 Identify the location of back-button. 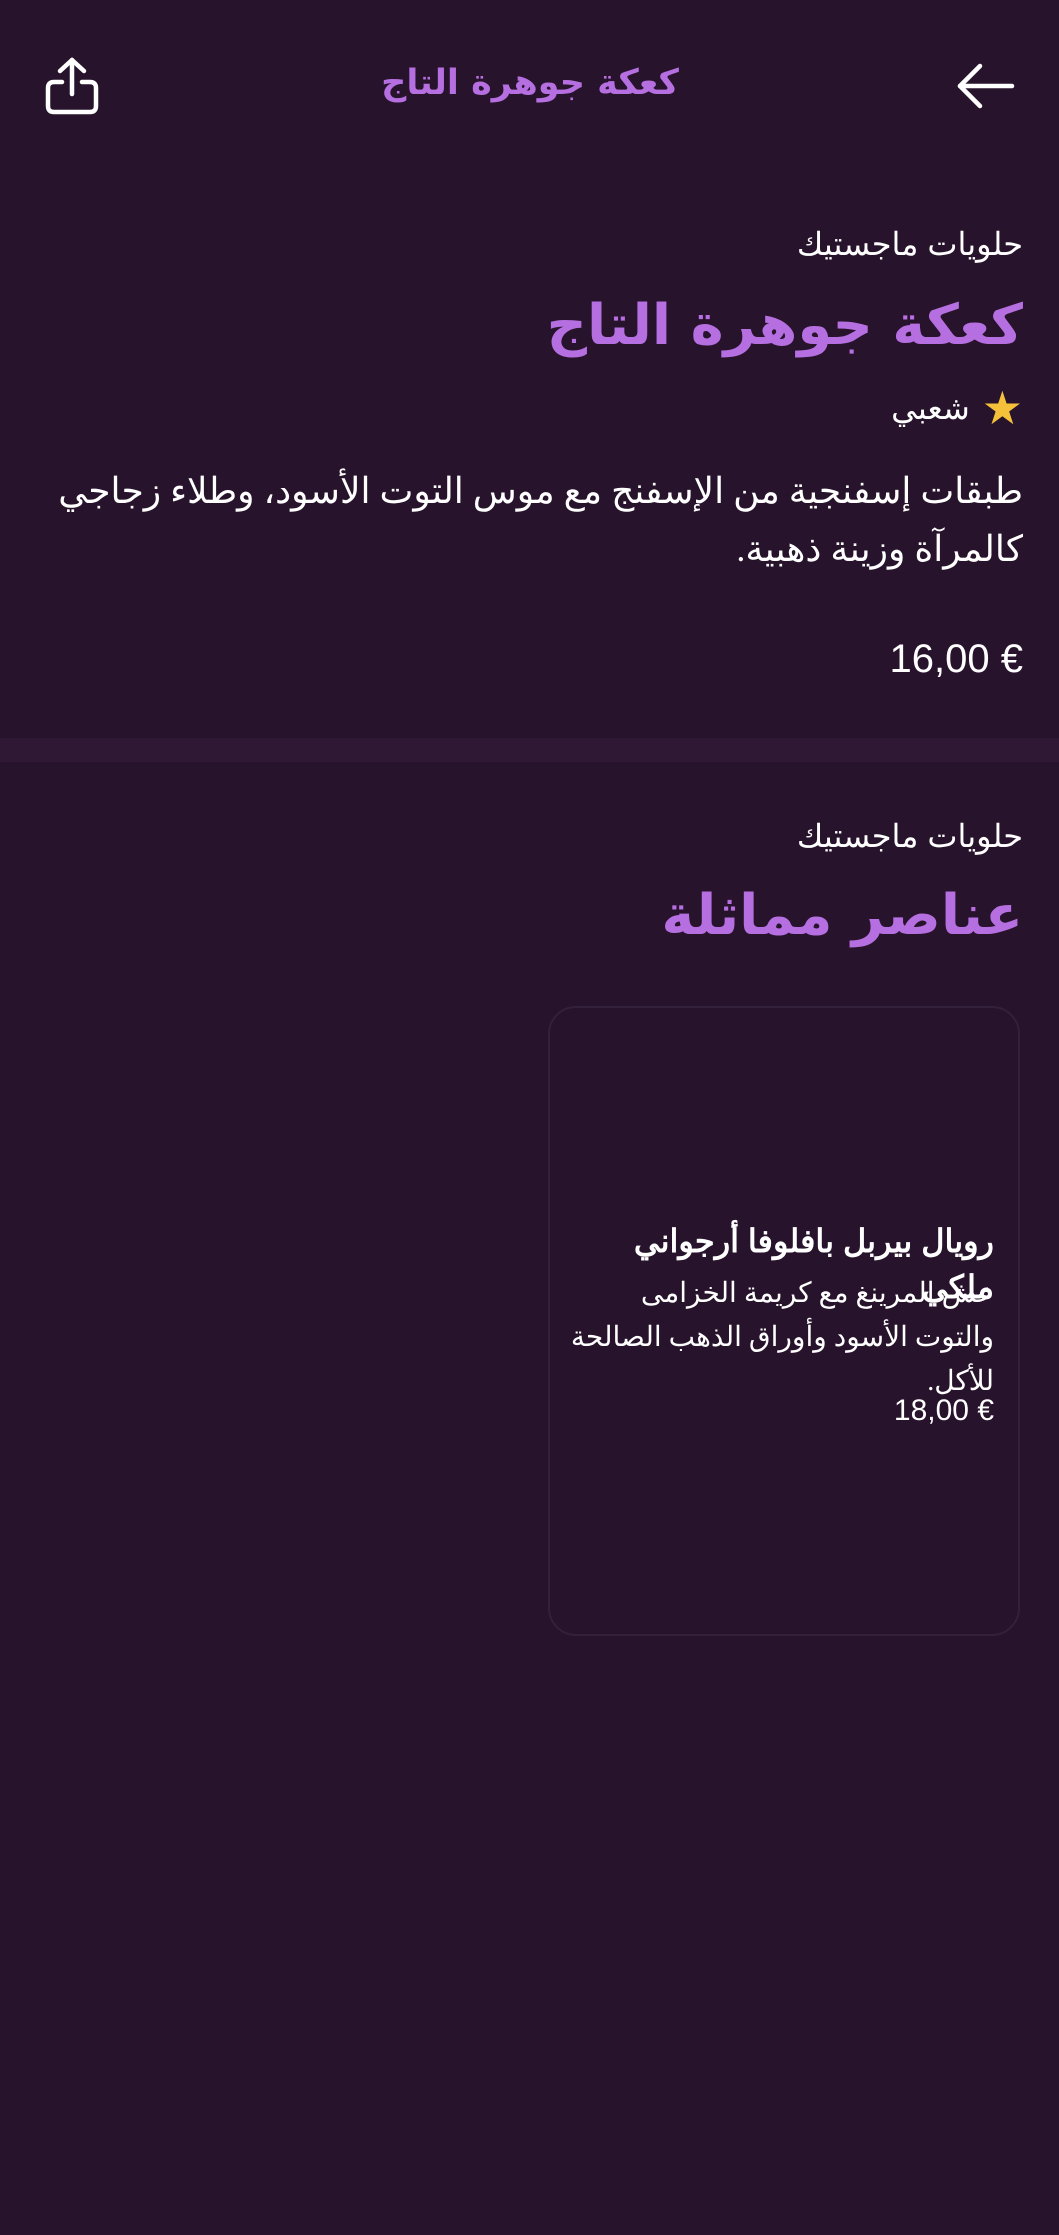
(986, 86).